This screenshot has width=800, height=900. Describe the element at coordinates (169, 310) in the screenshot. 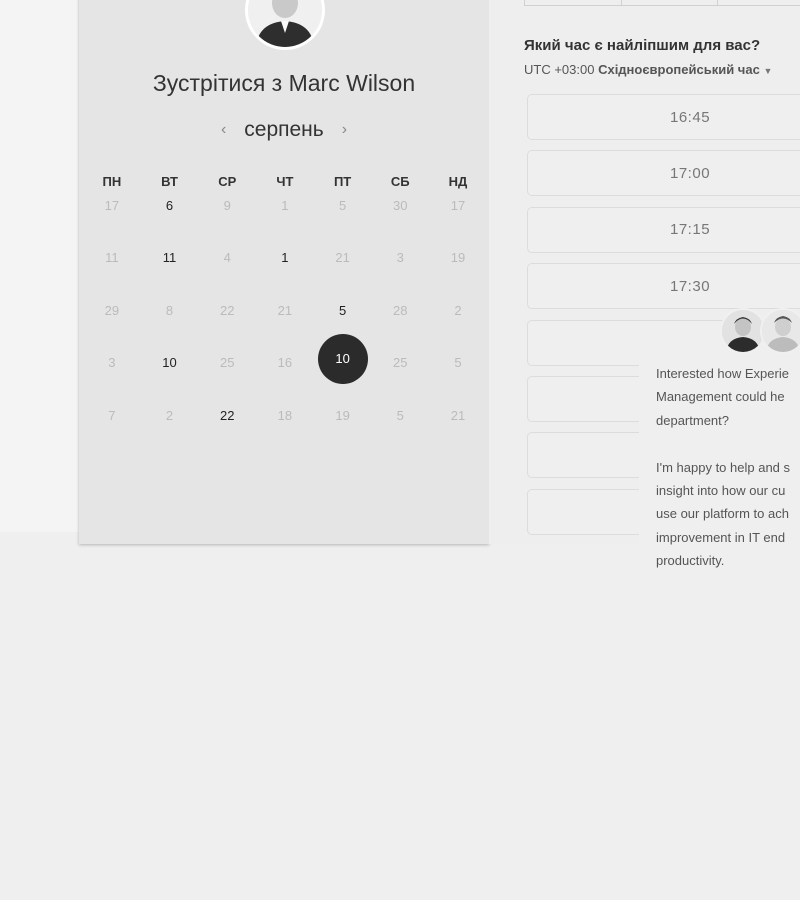

I see `calendar-day-label: 8` at that location.